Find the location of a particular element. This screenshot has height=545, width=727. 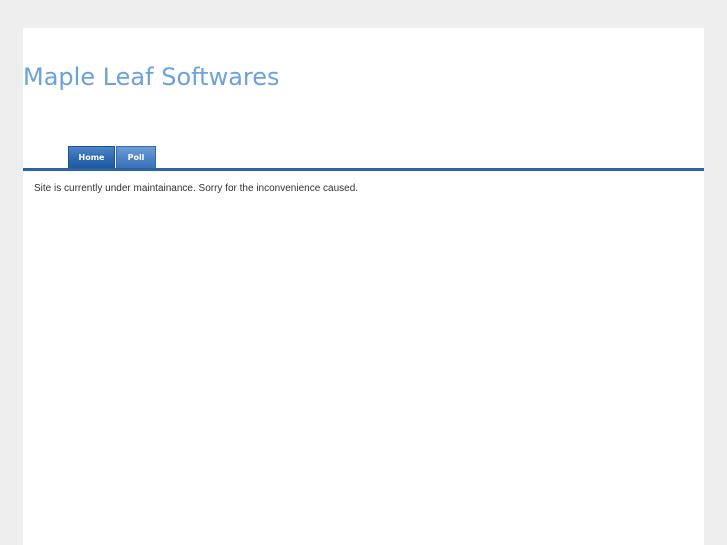

nav-tab-home: Home is located at coordinates (91, 157).